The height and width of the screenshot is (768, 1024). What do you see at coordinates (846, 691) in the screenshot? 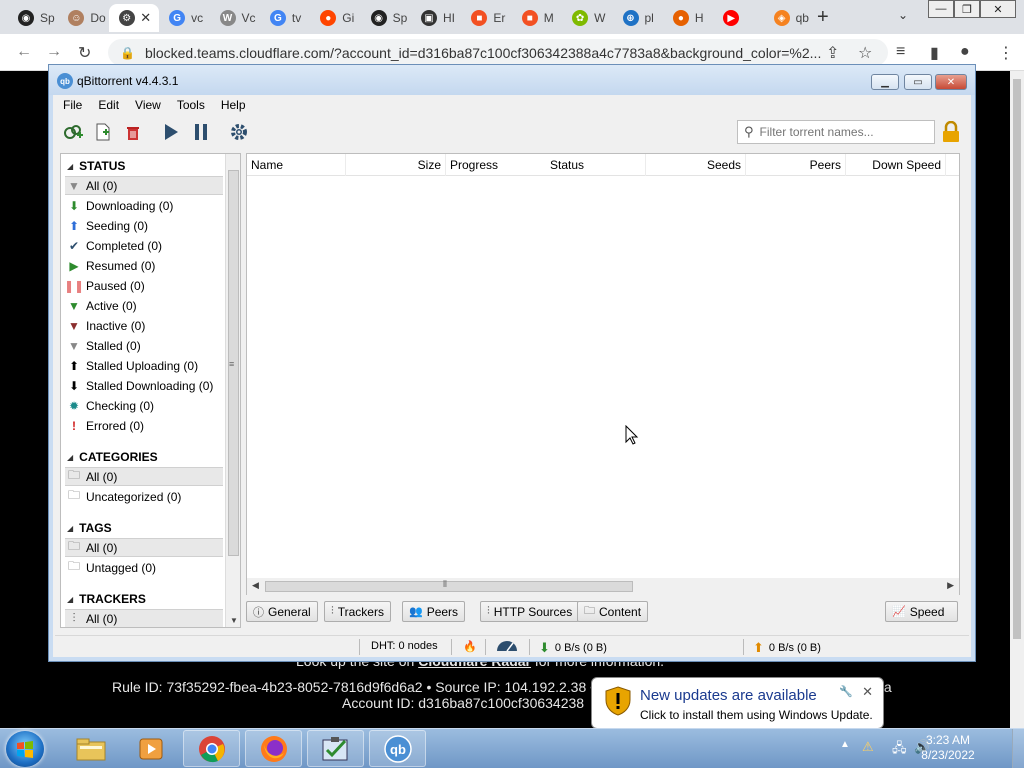
I see `settings-wrench-icon: 🔧` at bounding box center [846, 691].